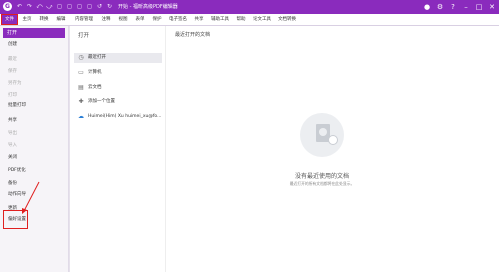 Image resolution: width=499 pixels, height=272 pixels. What do you see at coordinates (322, 183) in the screenshot?
I see `empty-state-subtitle: 最近打开的所有文档都将在此处显示。` at bounding box center [322, 183].